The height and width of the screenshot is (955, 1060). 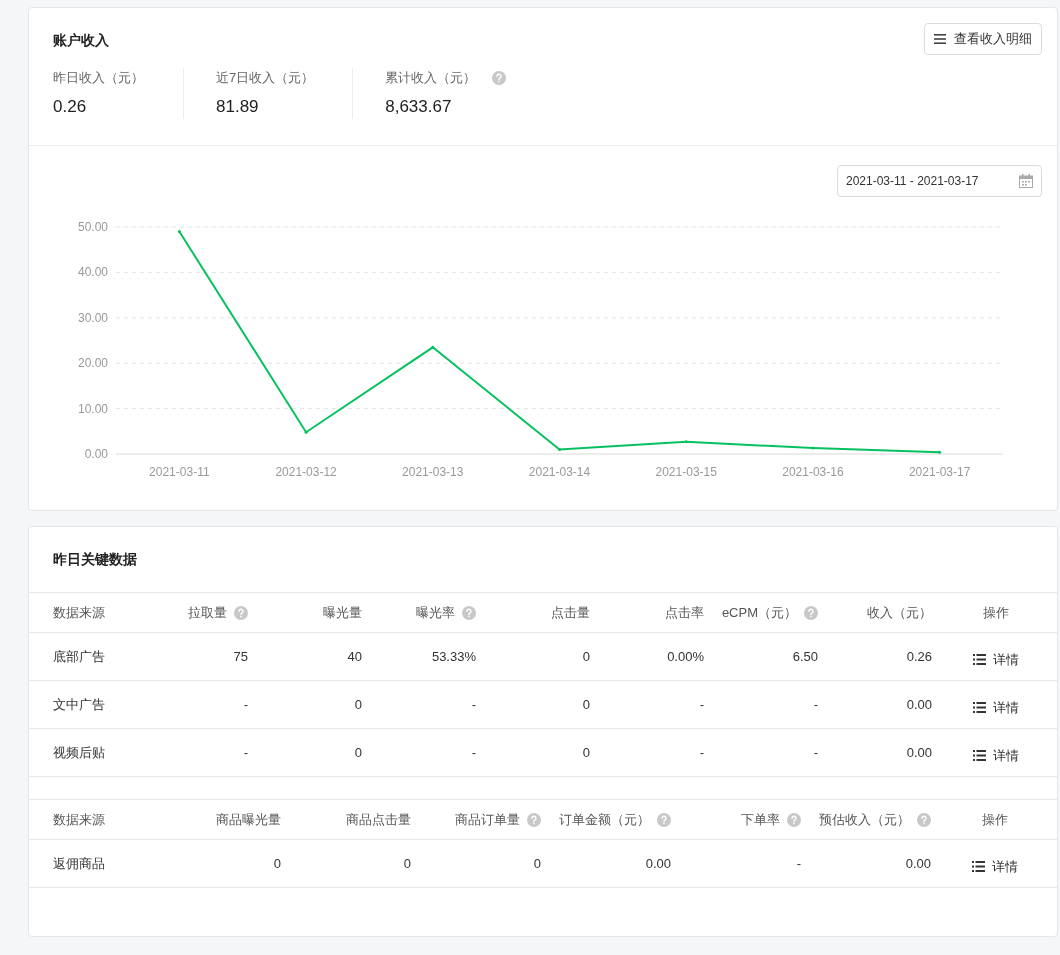 I want to click on stat-value: 8,633.67, so click(x=419, y=106).